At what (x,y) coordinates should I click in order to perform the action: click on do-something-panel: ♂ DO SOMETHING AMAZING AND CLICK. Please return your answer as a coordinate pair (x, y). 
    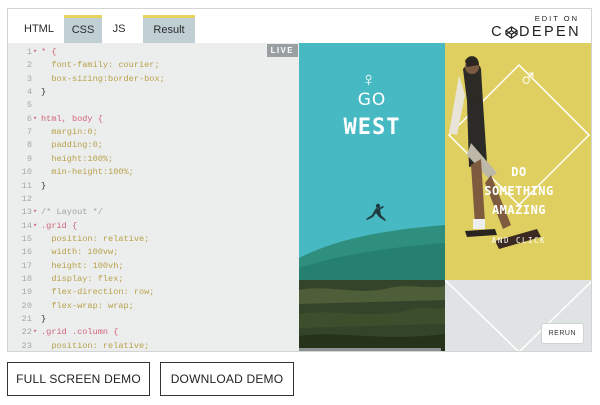
    Looking at the image, I should click on (518, 161).